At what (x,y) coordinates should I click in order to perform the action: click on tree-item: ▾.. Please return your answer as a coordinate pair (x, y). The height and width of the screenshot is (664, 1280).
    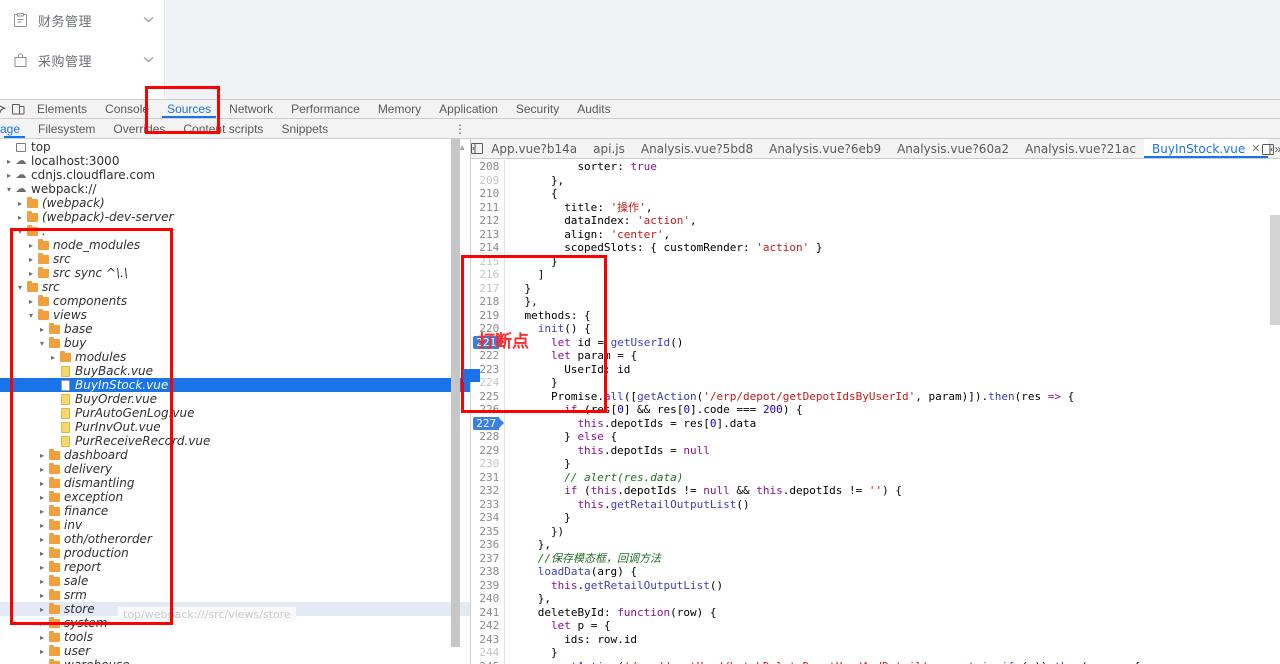
    Looking at the image, I should click on (235, 231).